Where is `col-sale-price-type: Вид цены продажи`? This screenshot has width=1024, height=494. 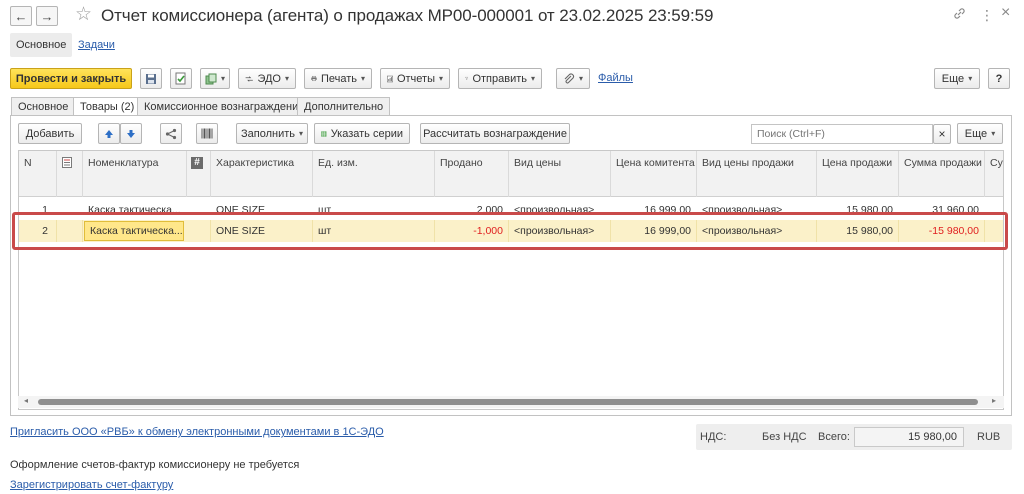 col-sale-price-type: Вид цены продажи is located at coordinates (757, 174).